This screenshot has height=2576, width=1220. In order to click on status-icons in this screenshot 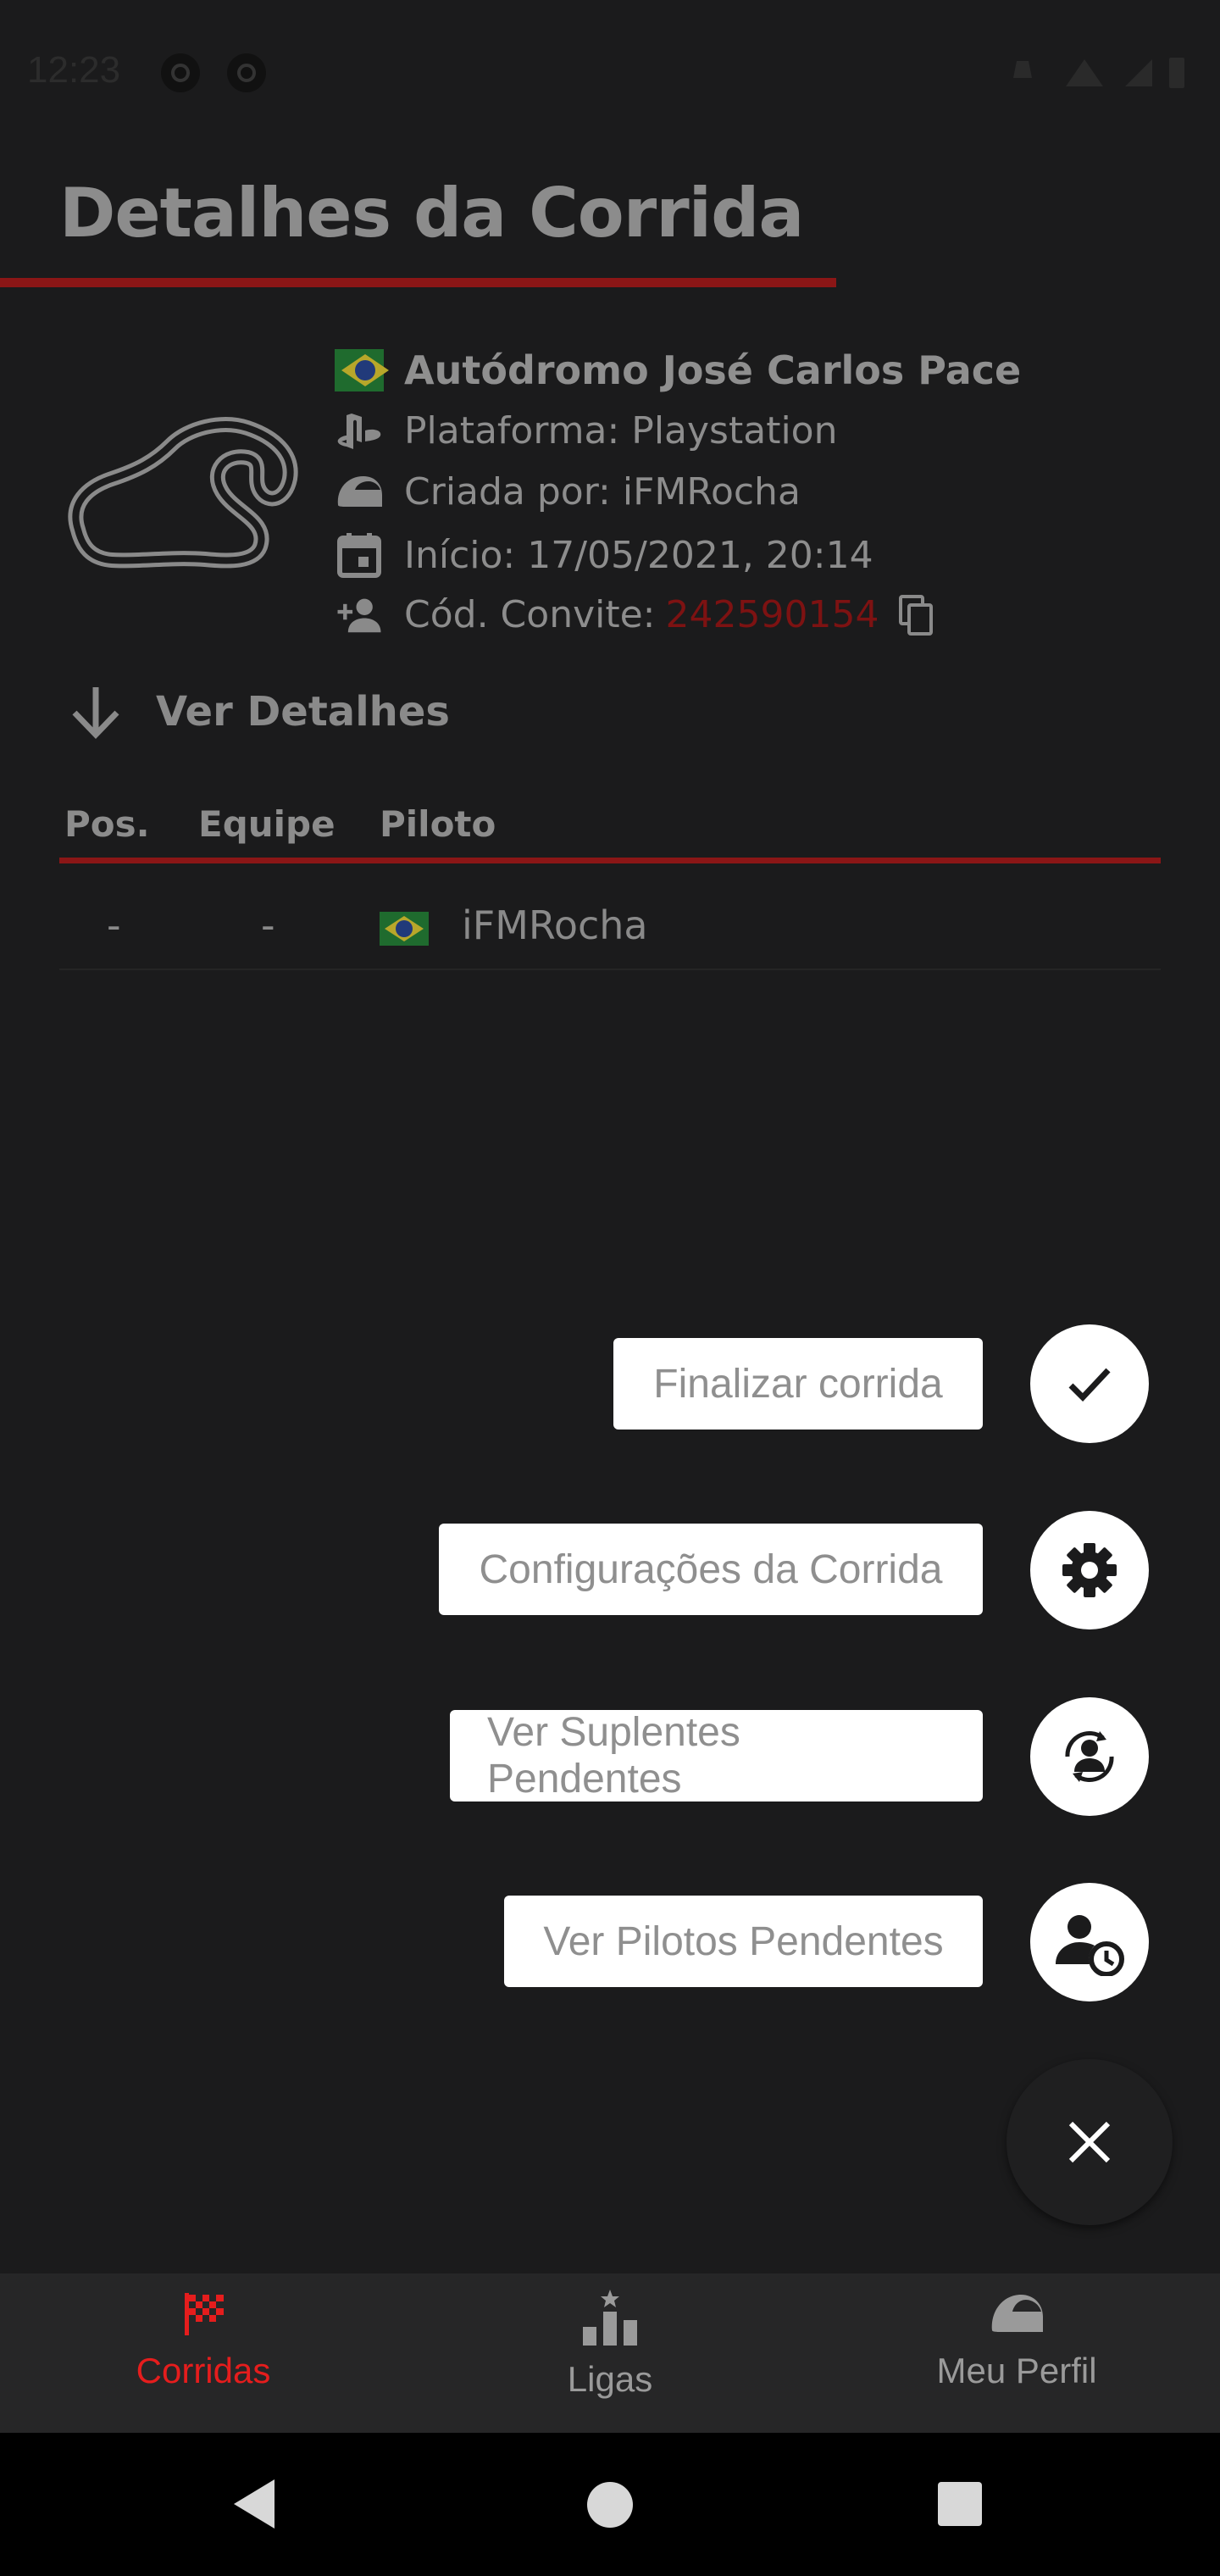, I will do `click(1098, 73)`.